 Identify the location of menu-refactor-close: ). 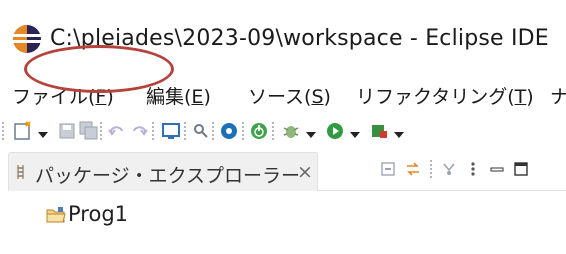
(530, 97).